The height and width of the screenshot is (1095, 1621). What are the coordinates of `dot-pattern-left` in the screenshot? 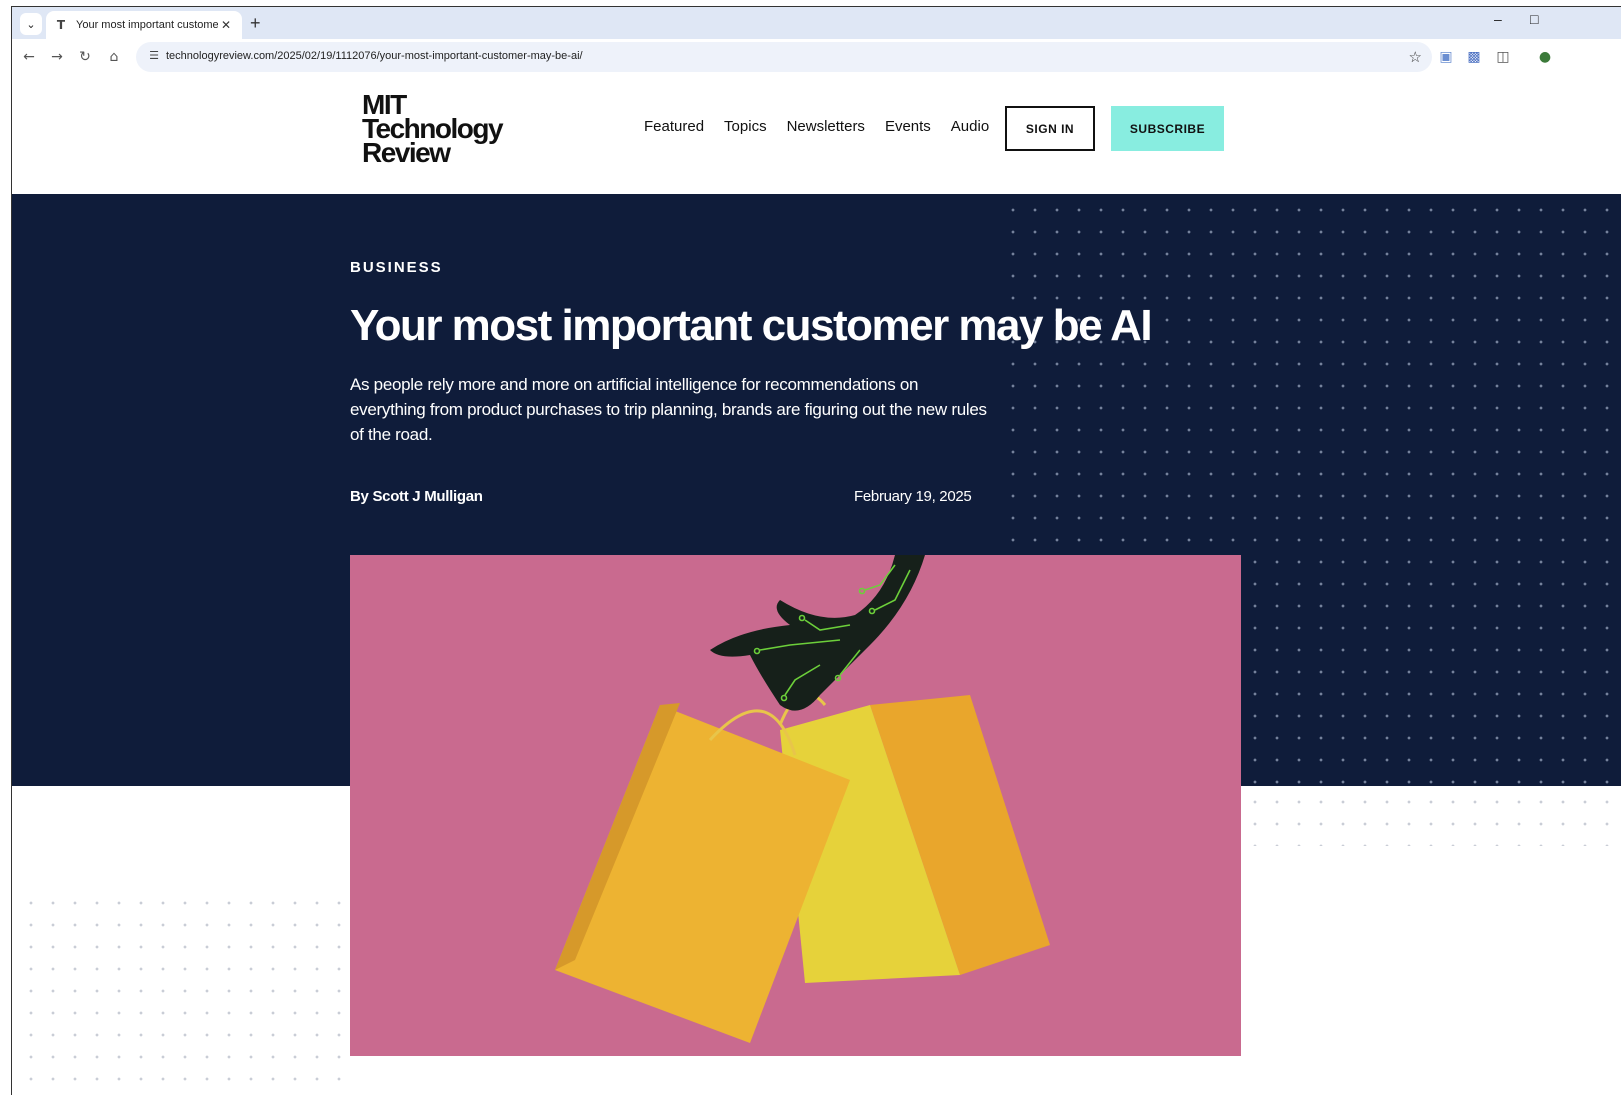 It's located at (182, 991).